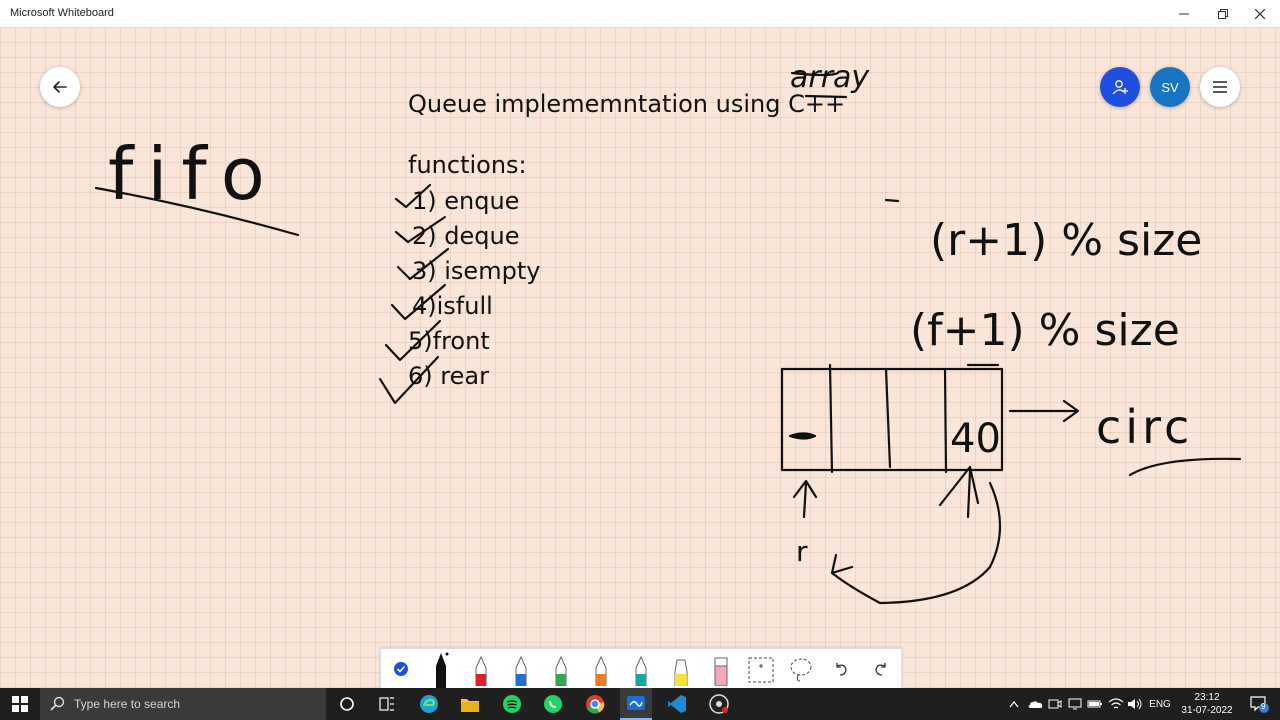 This screenshot has height=720, width=1280. What do you see at coordinates (1066, 240) in the screenshot?
I see `formula-rear: (r+1) % size` at bounding box center [1066, 240].